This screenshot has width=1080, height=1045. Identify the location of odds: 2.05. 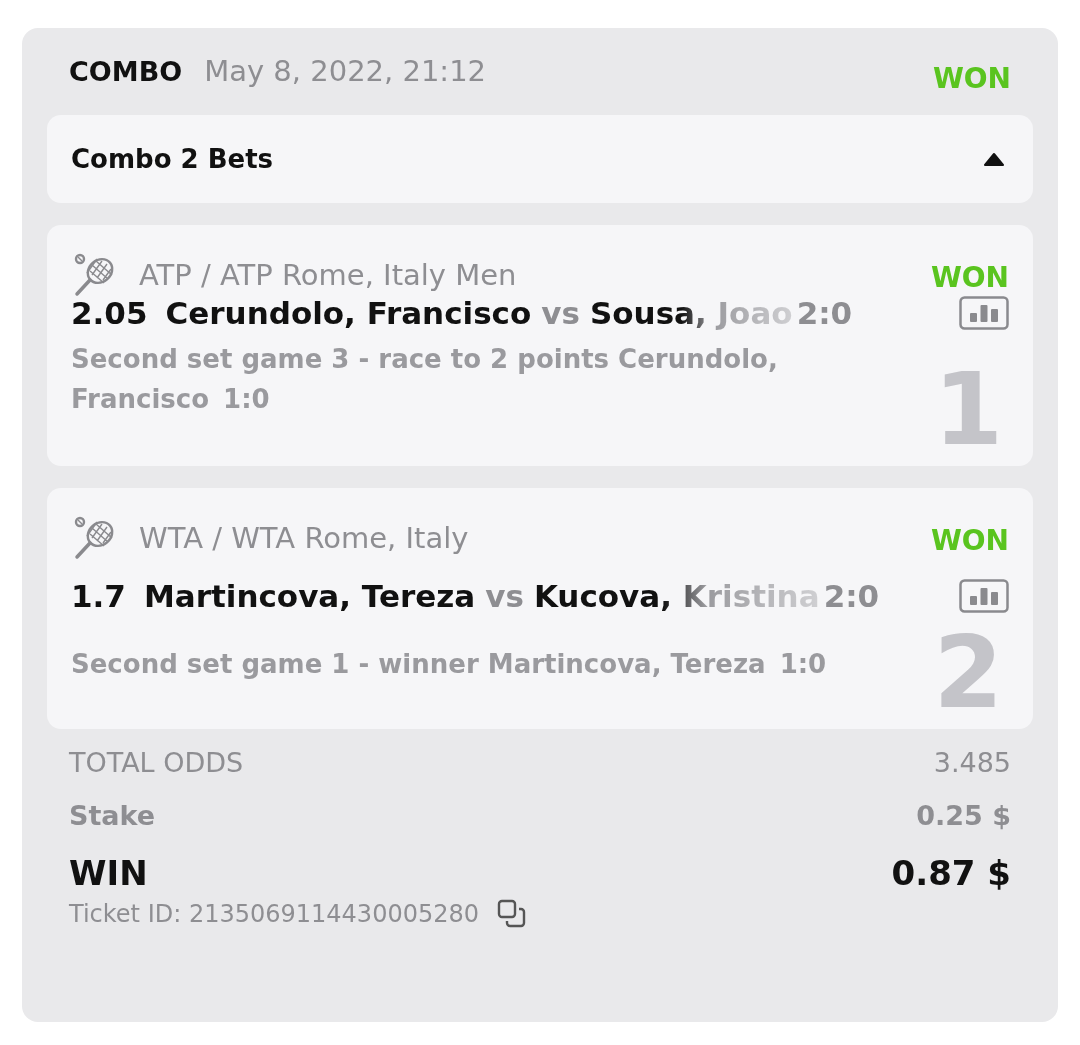
(109, 313).